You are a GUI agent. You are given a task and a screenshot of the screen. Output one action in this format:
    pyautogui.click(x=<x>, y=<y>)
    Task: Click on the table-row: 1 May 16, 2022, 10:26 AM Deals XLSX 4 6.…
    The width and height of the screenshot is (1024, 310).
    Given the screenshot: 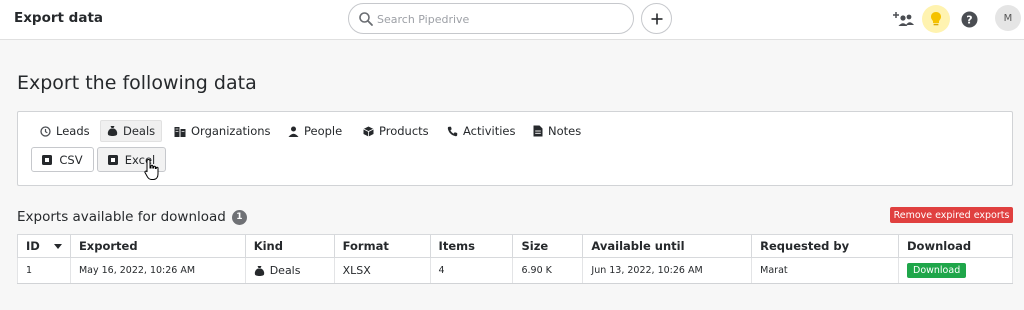 What is the action you would take?
    pyautogui.click(x=515, y=270)
    